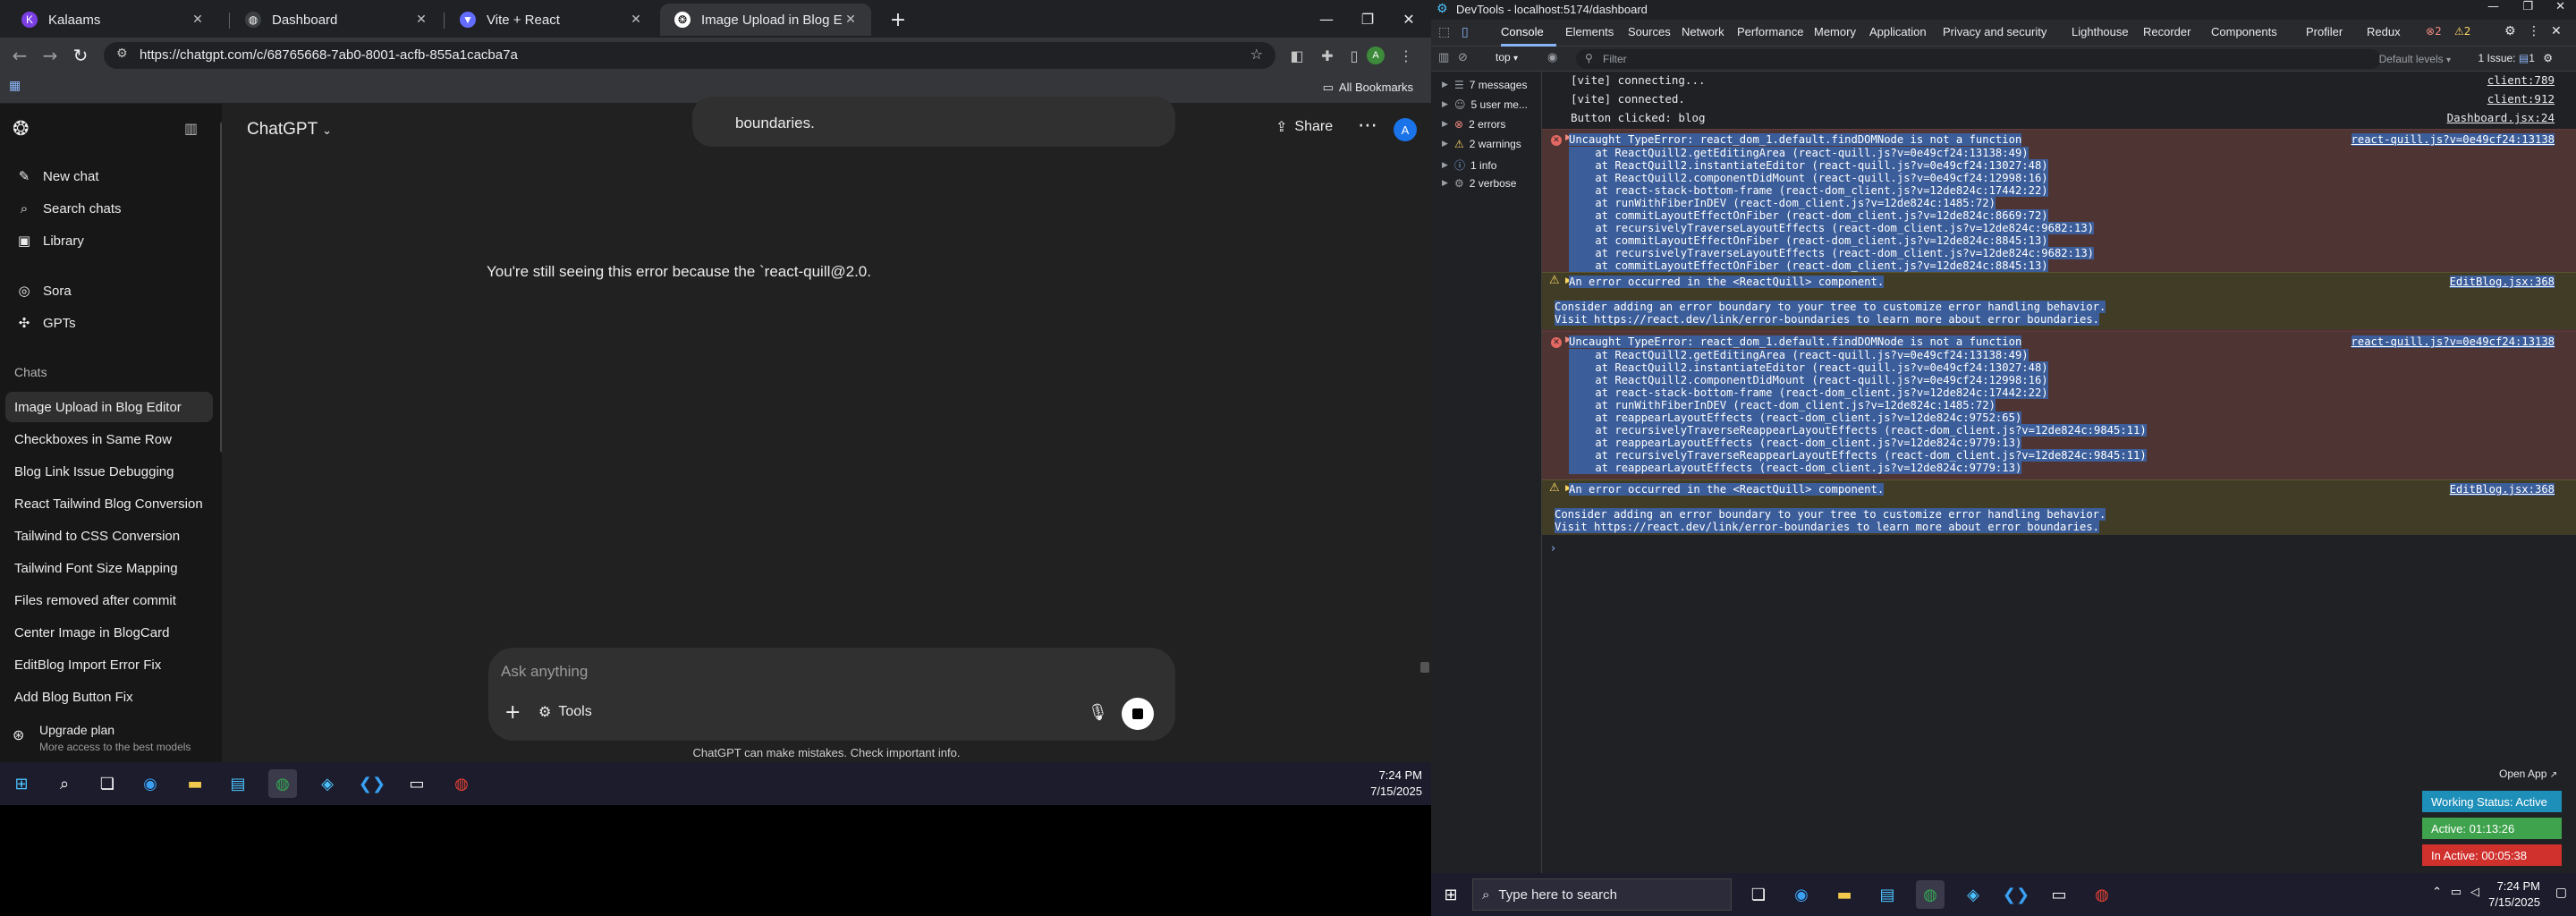 The height and width of the screenshot is (916, 2576). Describe the element at coordinates (1256, 54) in the screenshot. I see `star-icon: ☆` at that location.